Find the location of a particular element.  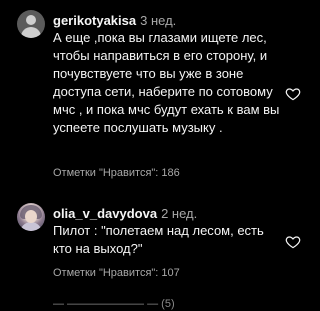

avatar-face-shape is located at coordinates (31, 216).